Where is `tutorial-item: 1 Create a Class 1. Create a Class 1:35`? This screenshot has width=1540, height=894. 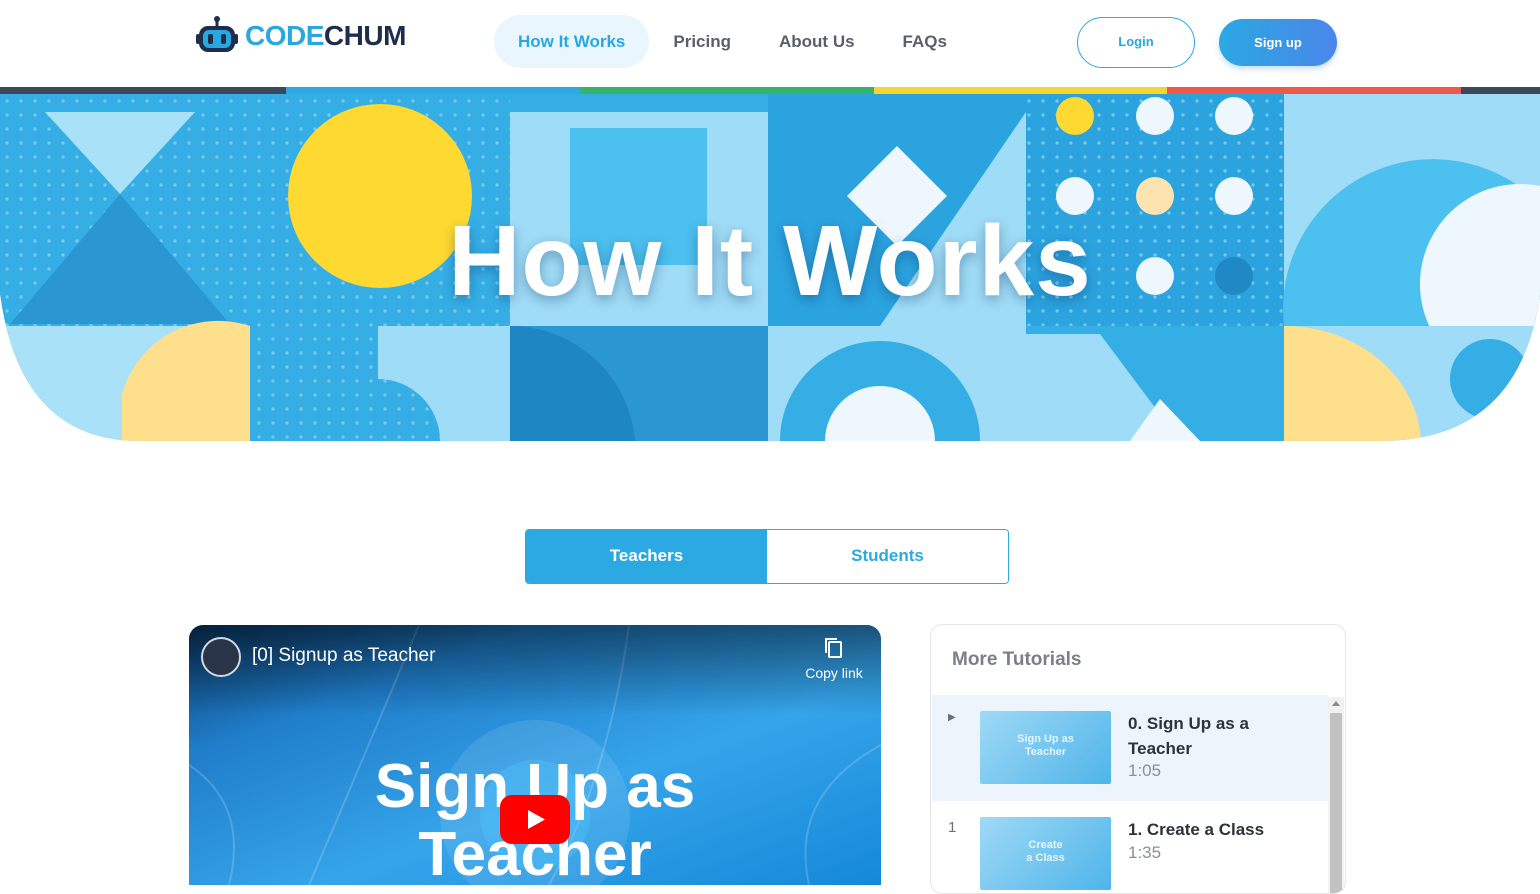 tutorial-item: 1 Create a Class 1. Create a Class 1:35 is located at coordinates (1130, 847).